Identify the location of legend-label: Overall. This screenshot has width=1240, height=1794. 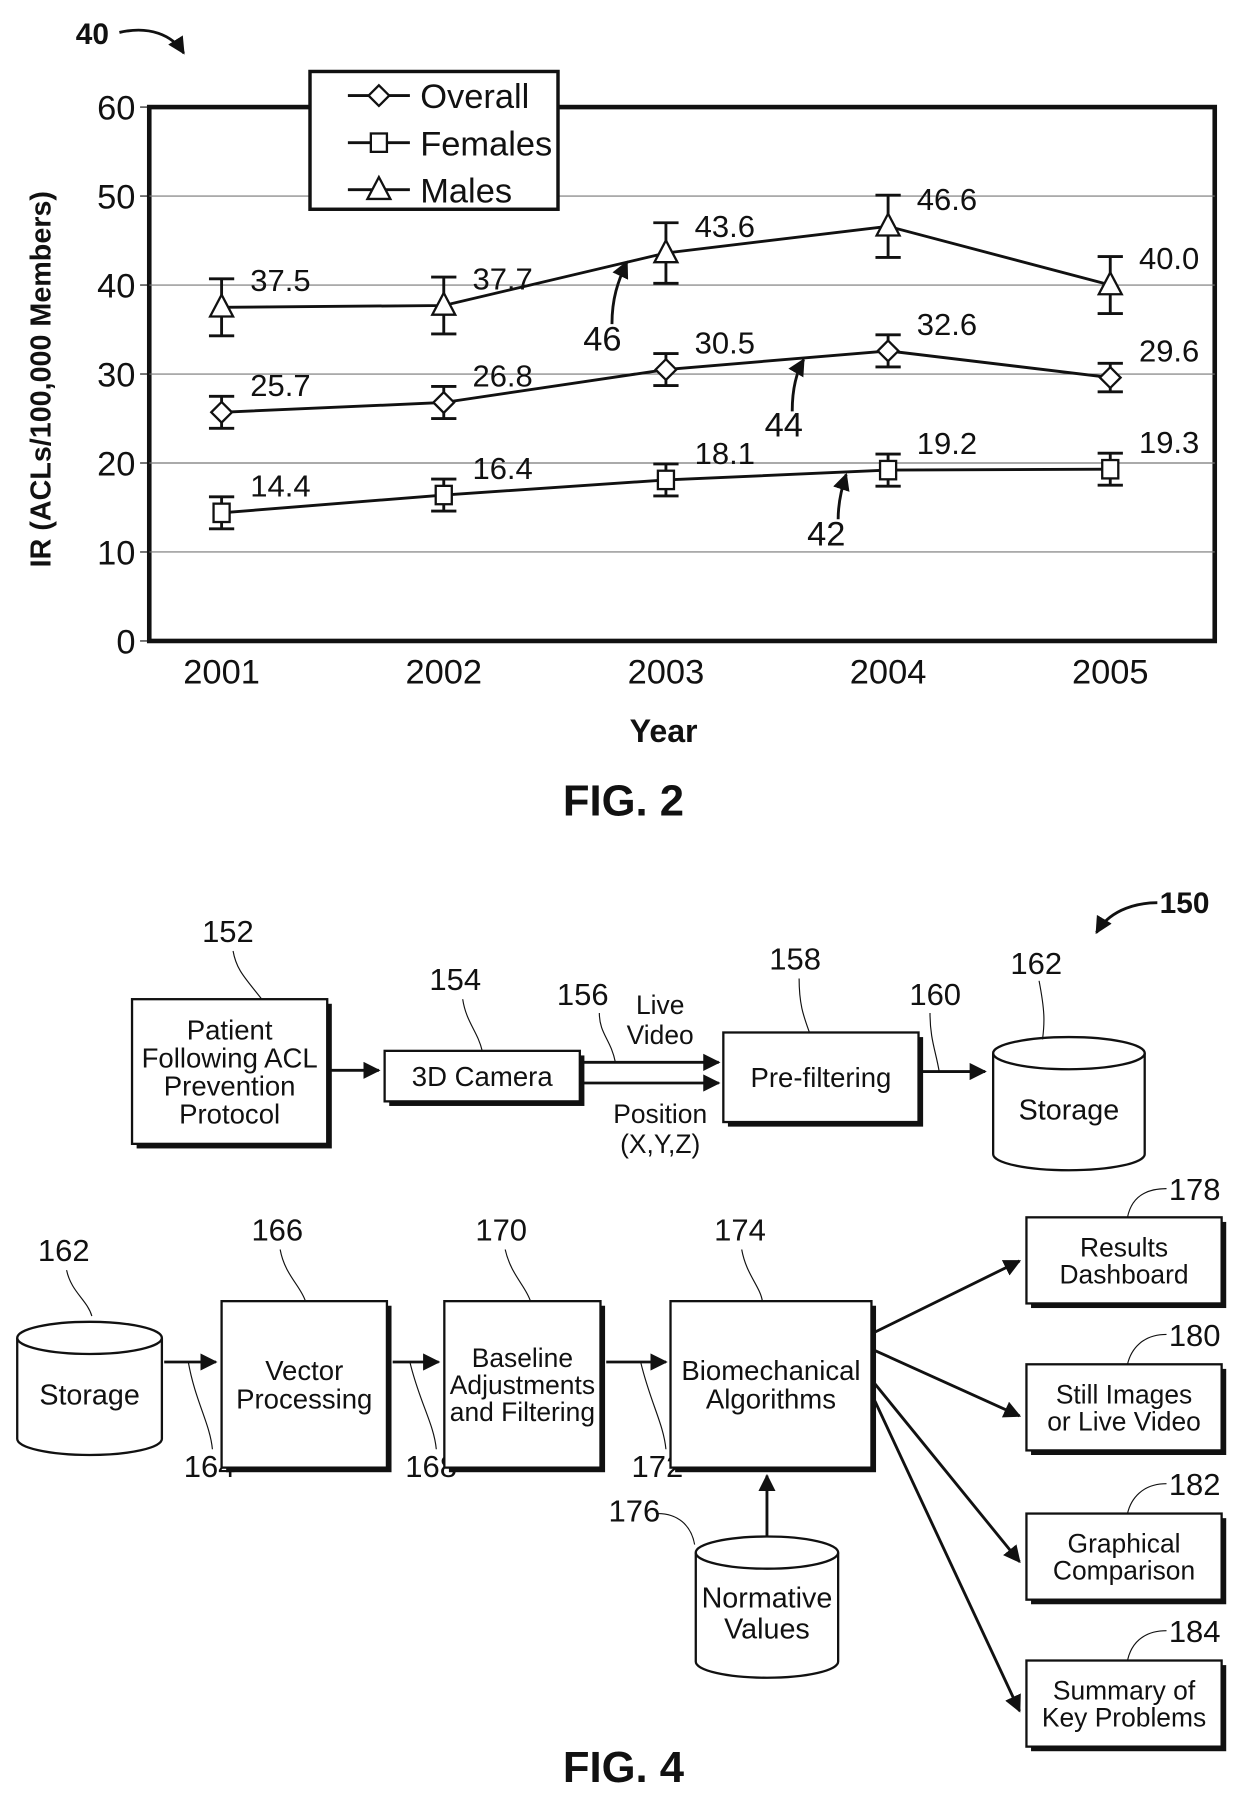
(474, 97).